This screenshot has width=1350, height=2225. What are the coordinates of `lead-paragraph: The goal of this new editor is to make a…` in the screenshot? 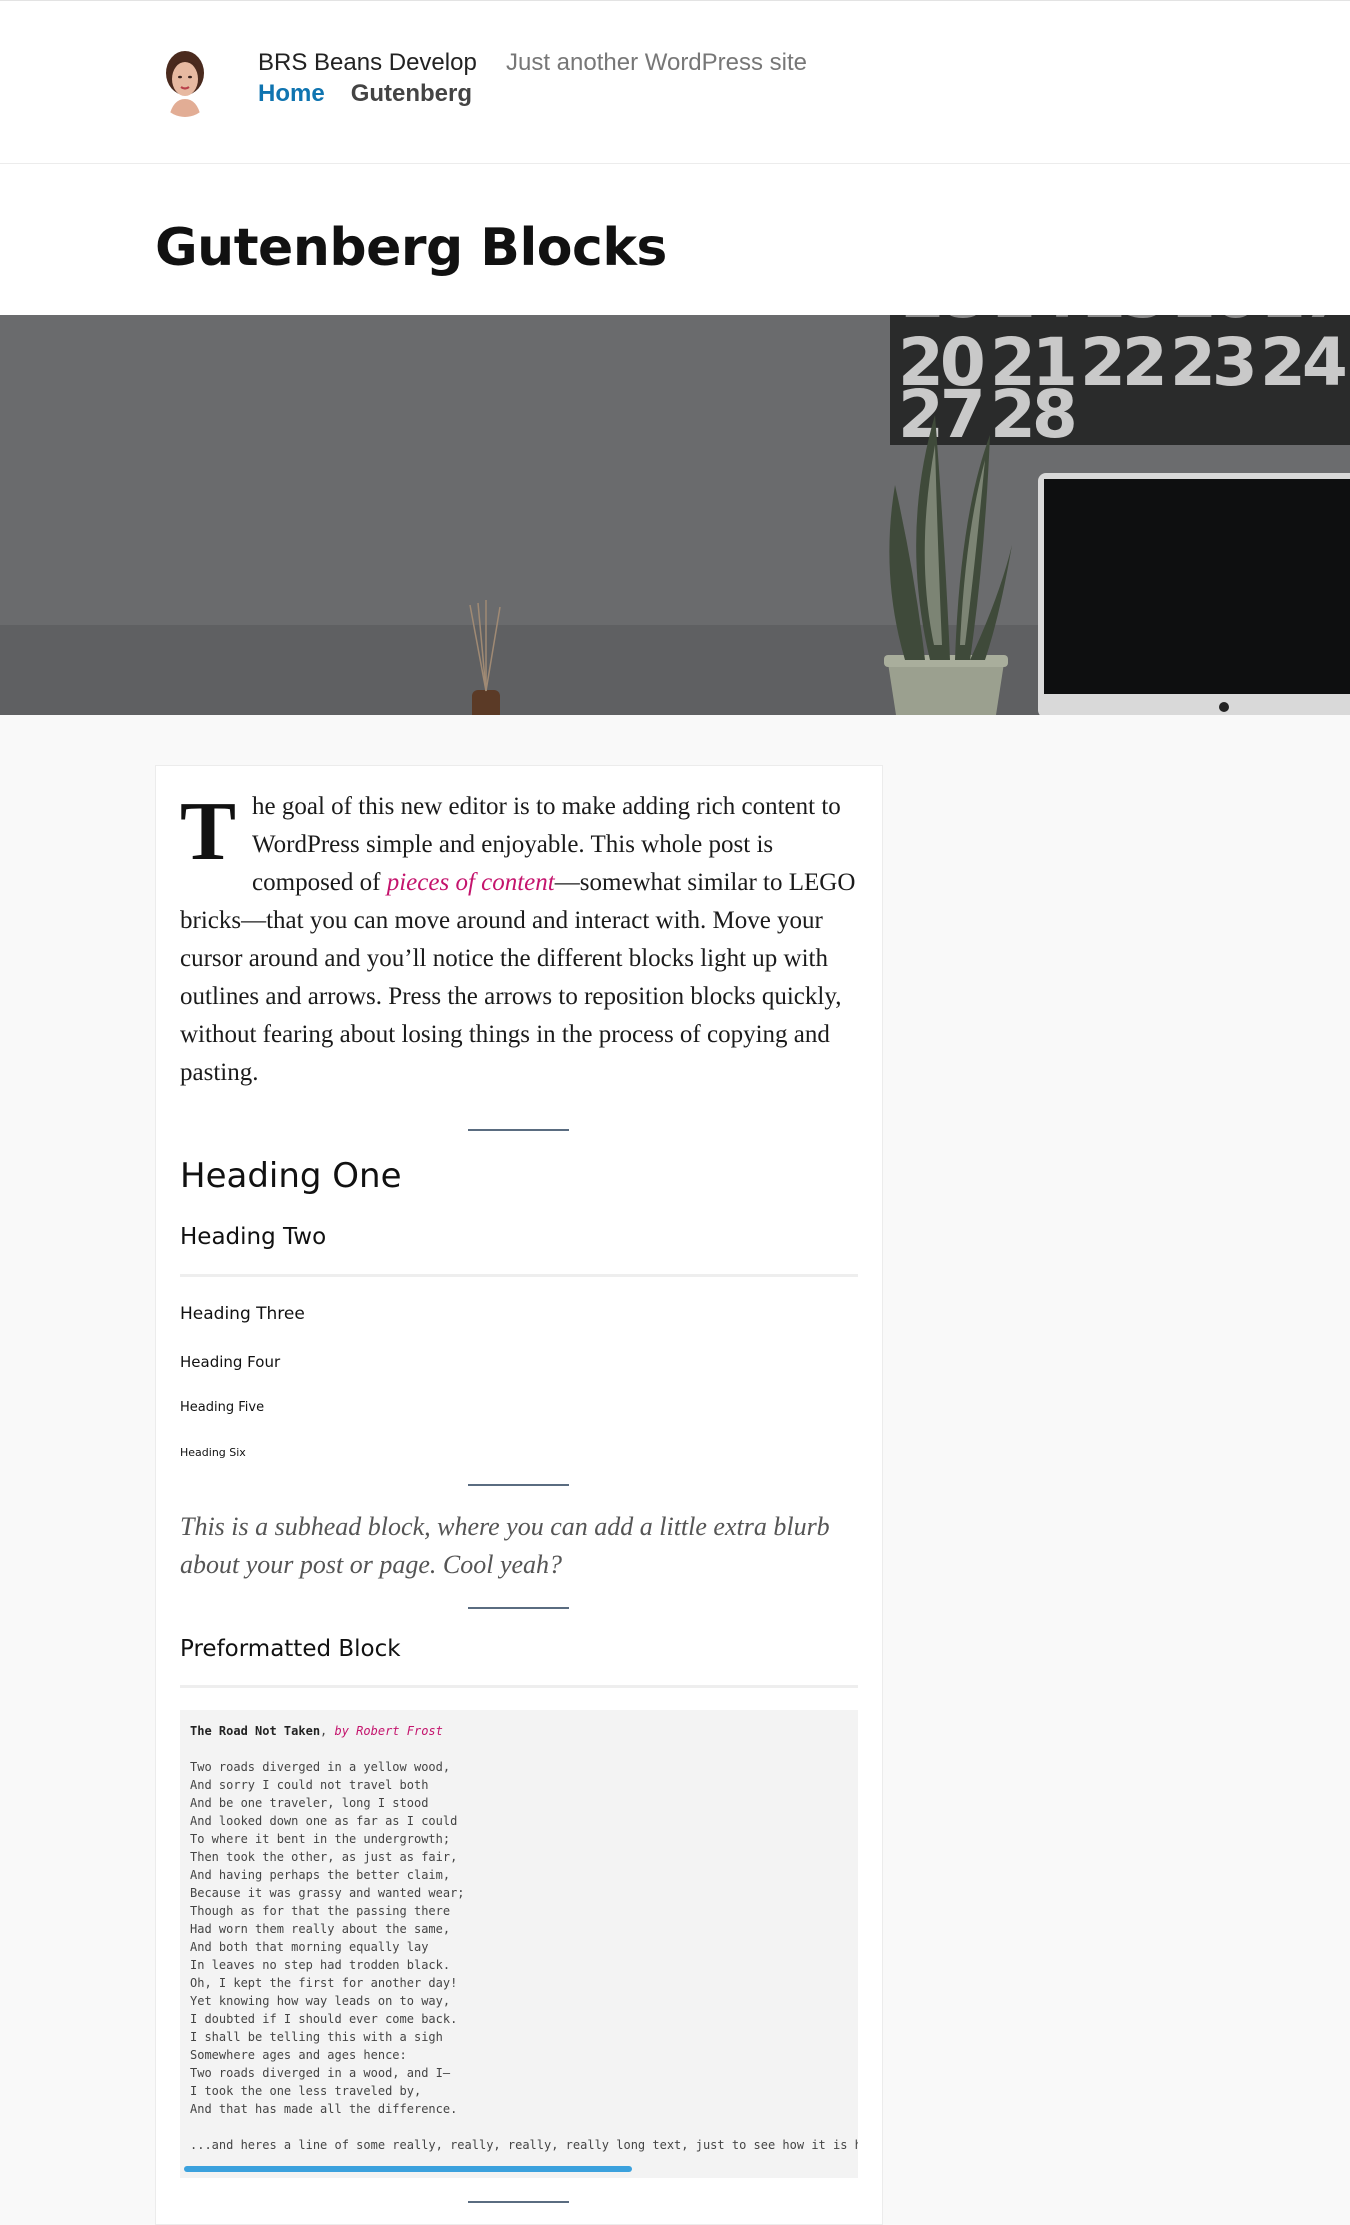 It's located at (520, 940).